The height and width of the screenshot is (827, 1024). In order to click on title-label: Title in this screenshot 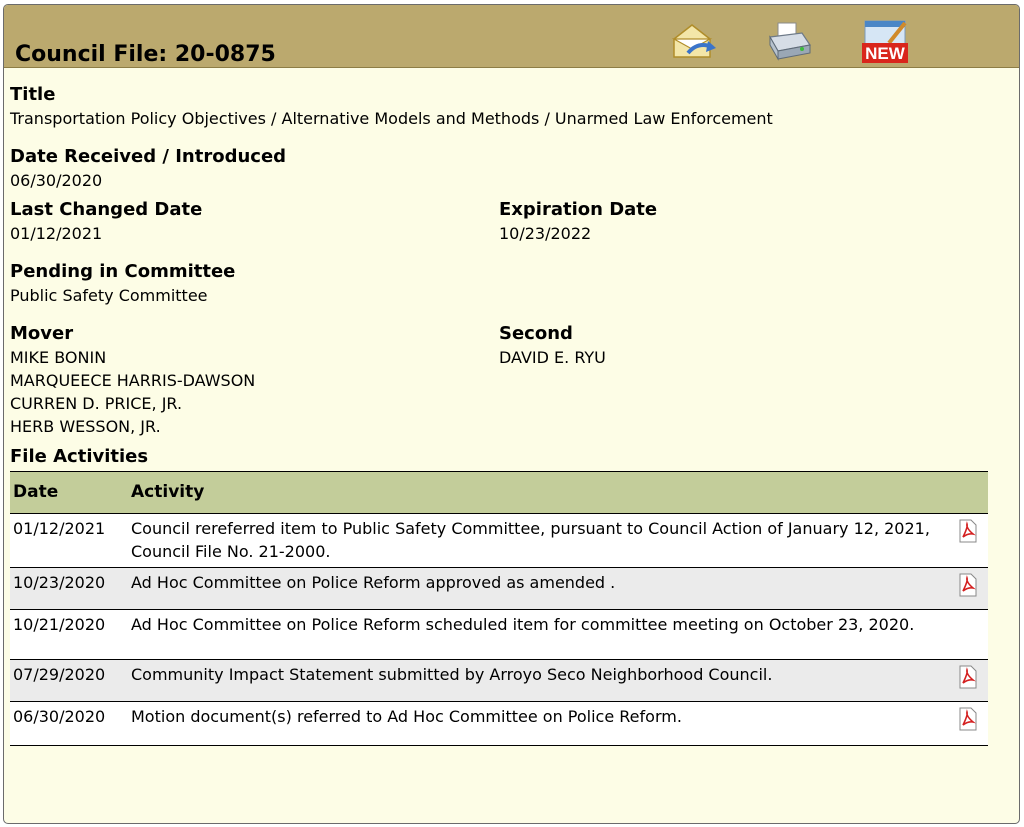, I will do `click(33, 94)`.